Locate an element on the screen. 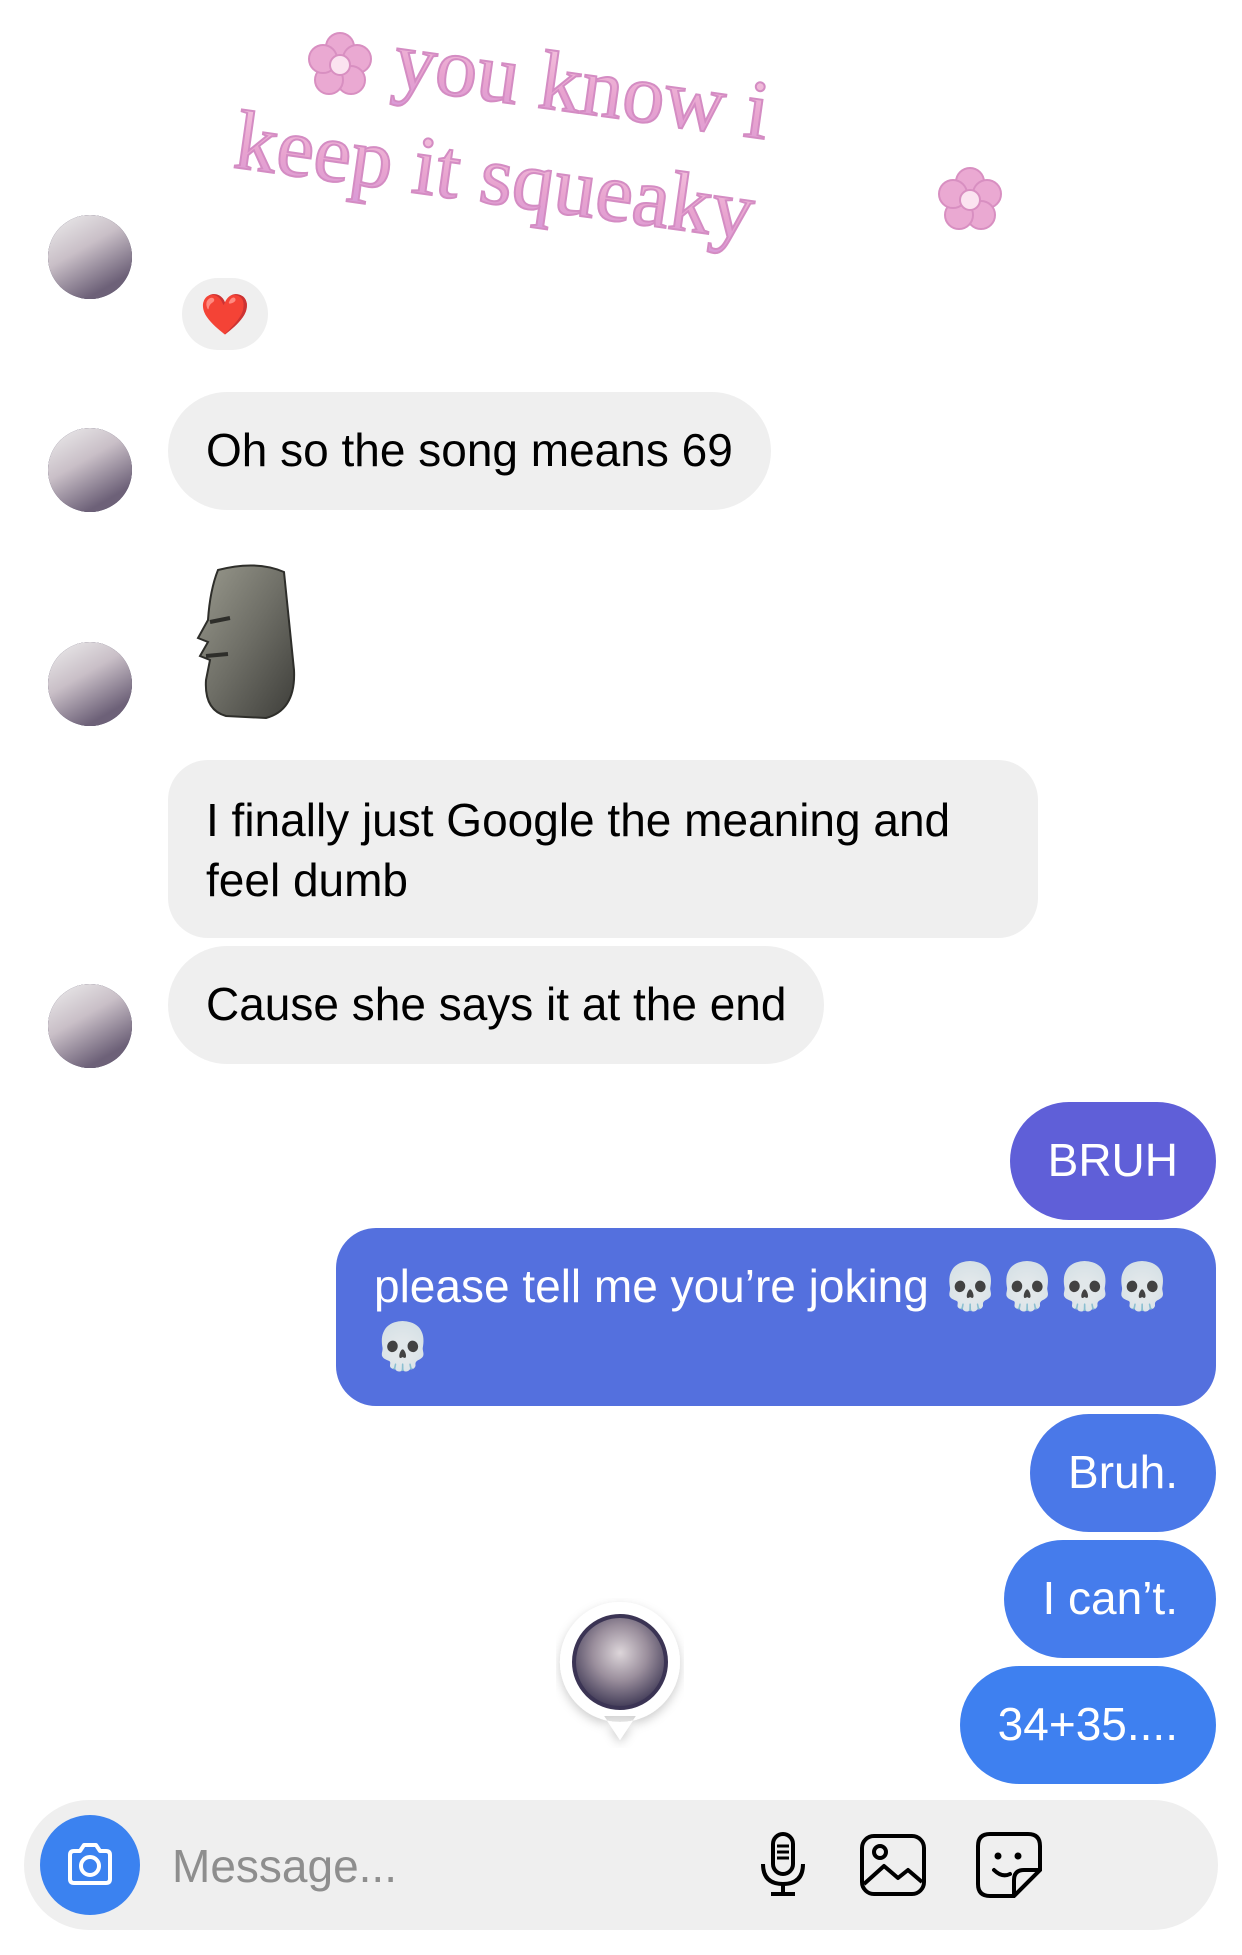 The height and width of the screenshot is (1955, 1242). incoming-message: Cause she says it at the end is located at coordinates (496, 1005).